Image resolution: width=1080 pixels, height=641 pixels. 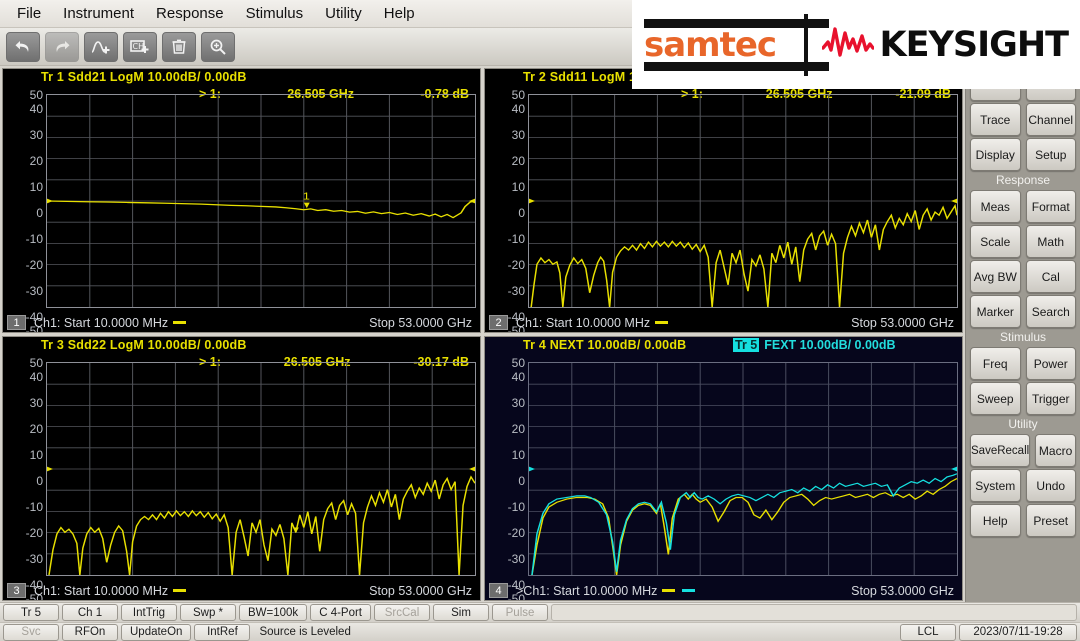 I want to click on softkey-trigger: Trigger, so click(x=1050, y=398).